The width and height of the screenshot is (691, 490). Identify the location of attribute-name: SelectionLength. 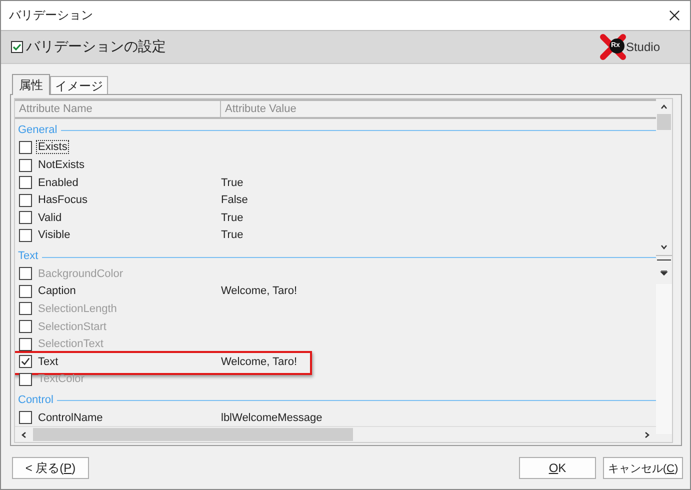
(77, 309).